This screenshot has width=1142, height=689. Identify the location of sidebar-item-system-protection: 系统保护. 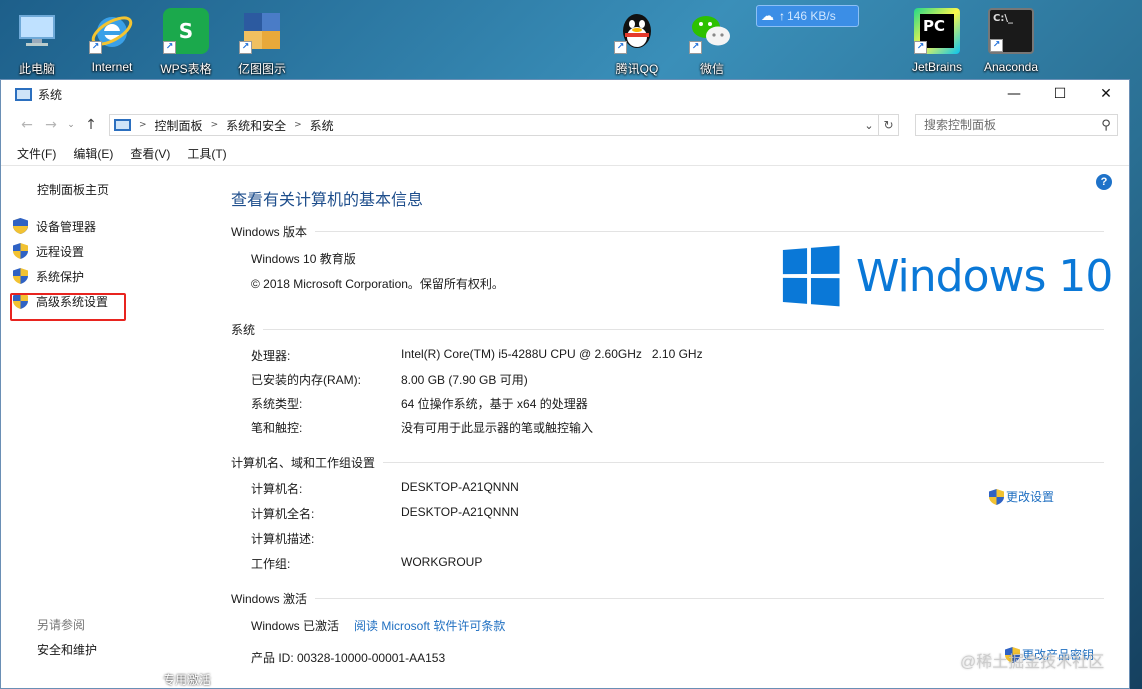
(48, 276).